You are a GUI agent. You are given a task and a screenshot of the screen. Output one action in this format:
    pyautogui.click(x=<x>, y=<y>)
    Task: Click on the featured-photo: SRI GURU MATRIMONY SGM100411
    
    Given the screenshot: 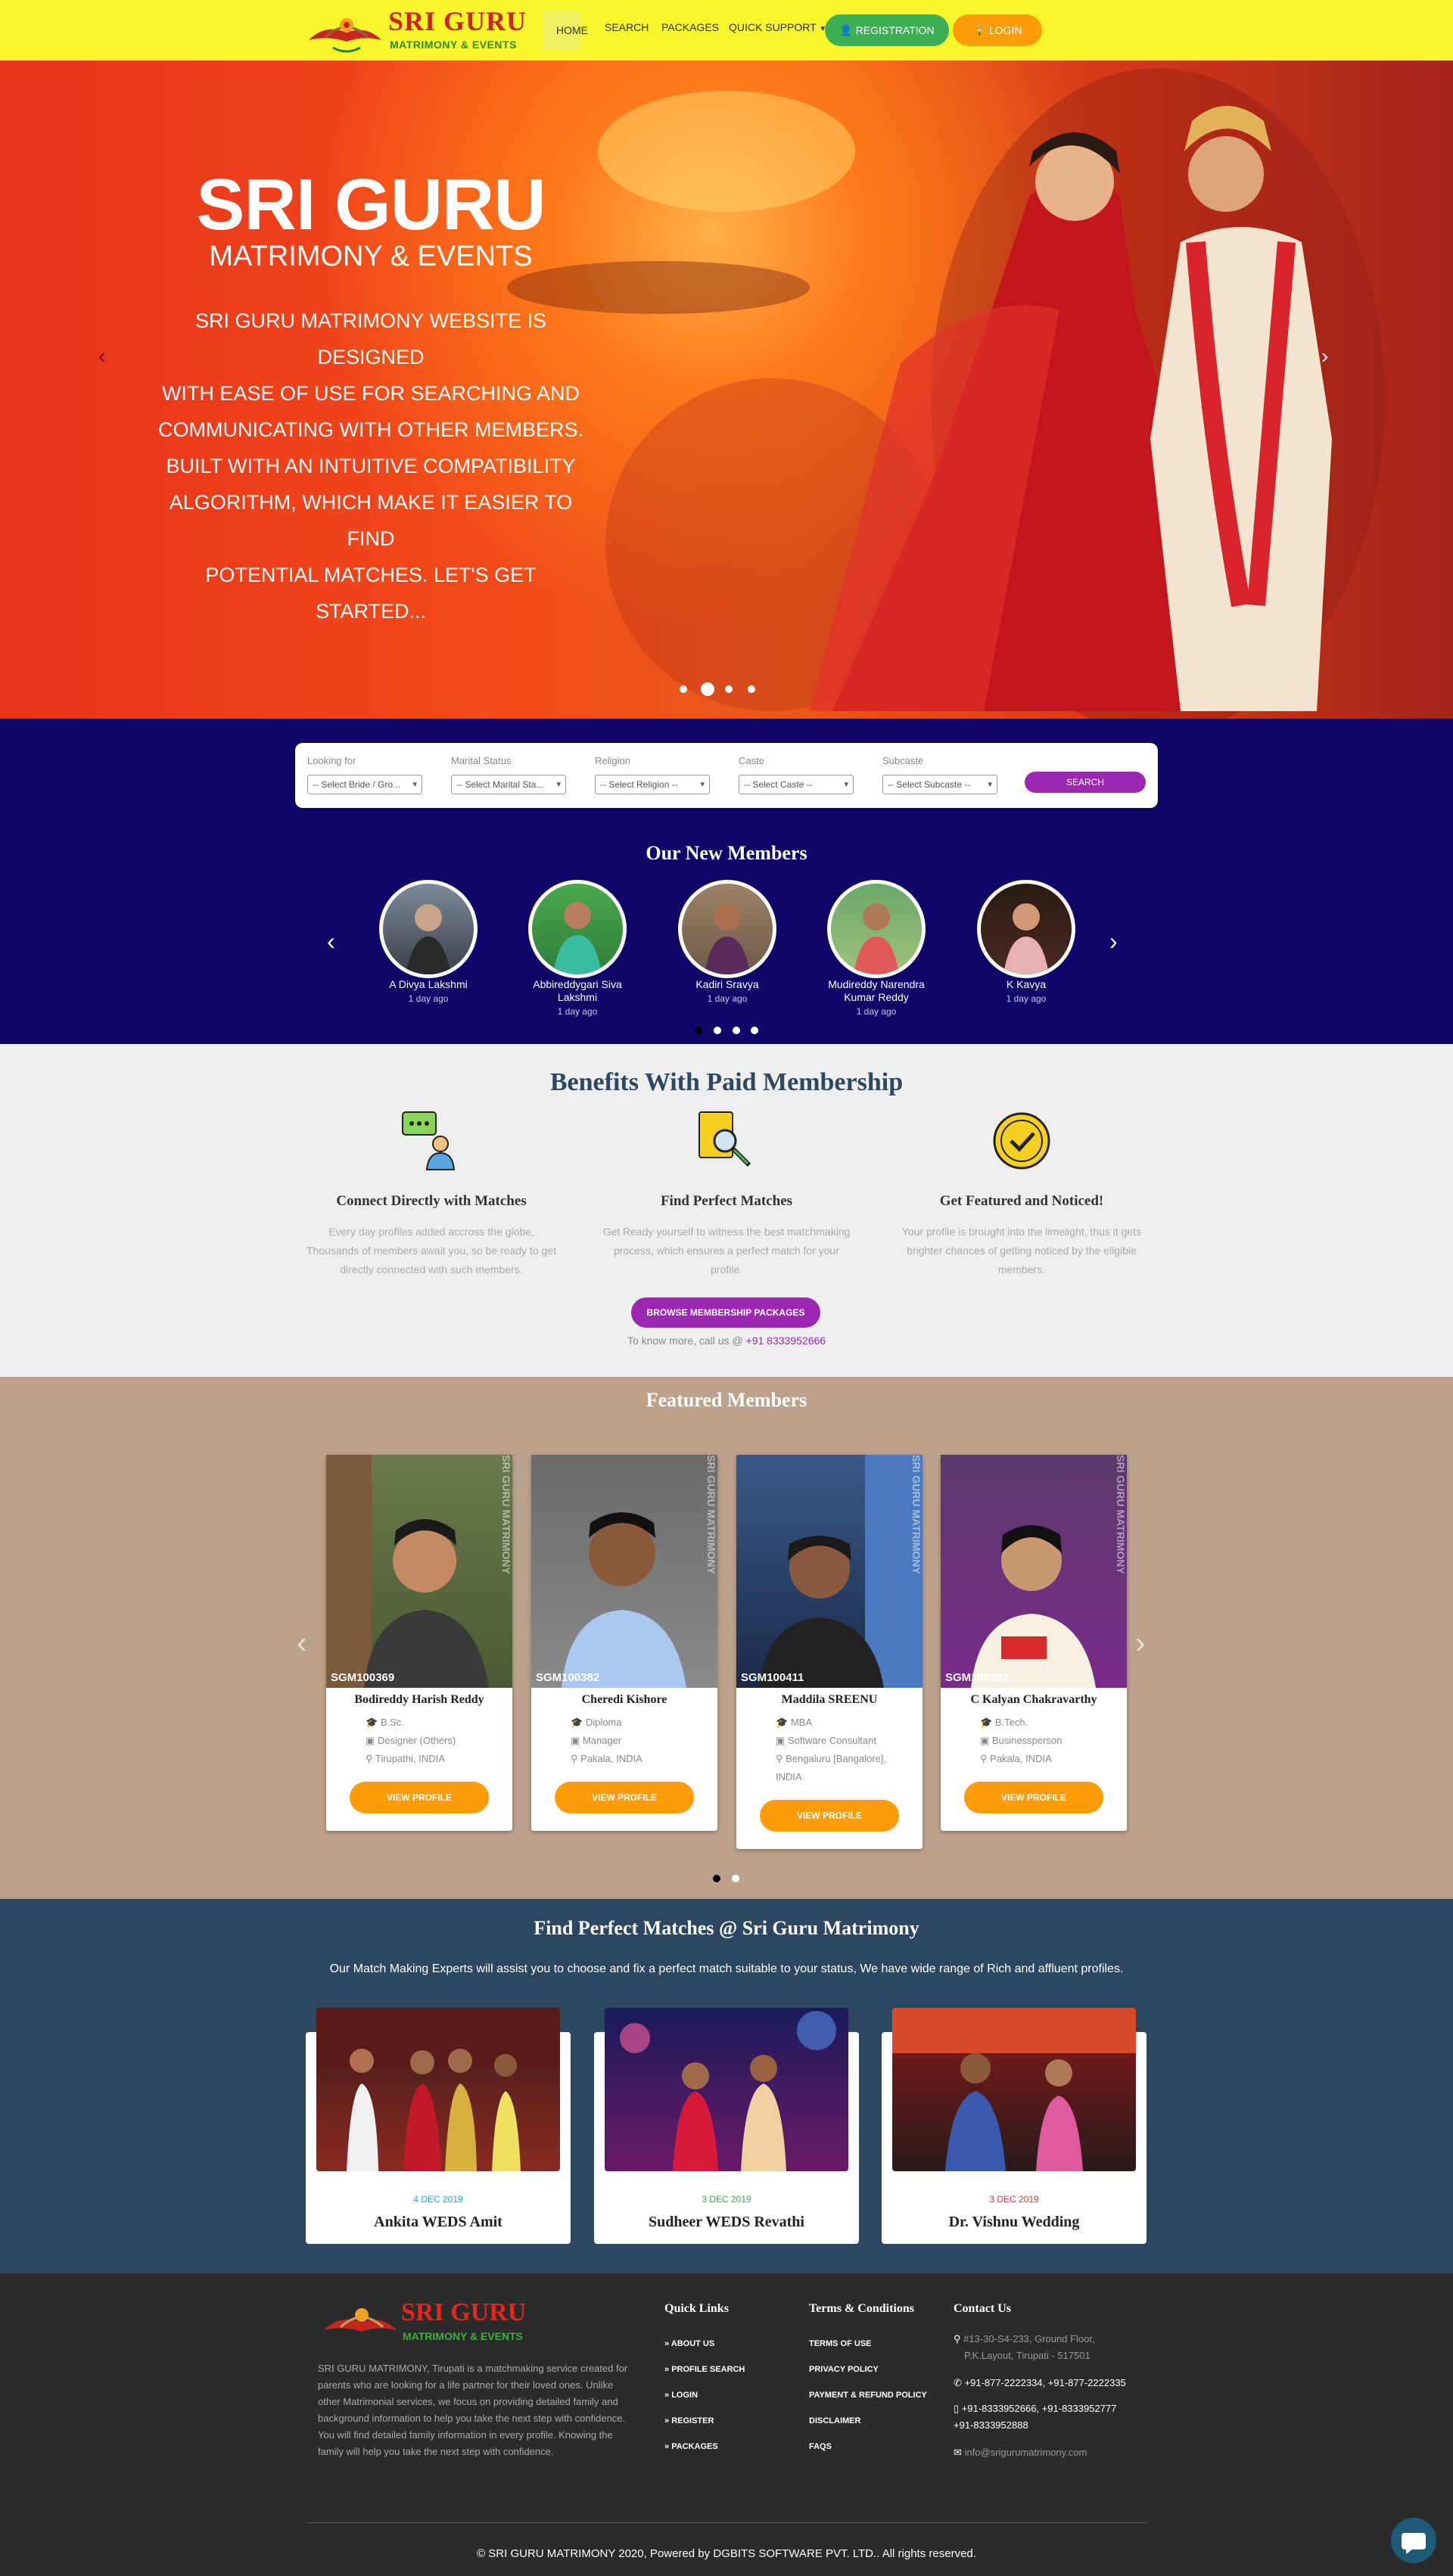 What is the action you would take?
    pyautogui.click(x=829, y=1571)
    